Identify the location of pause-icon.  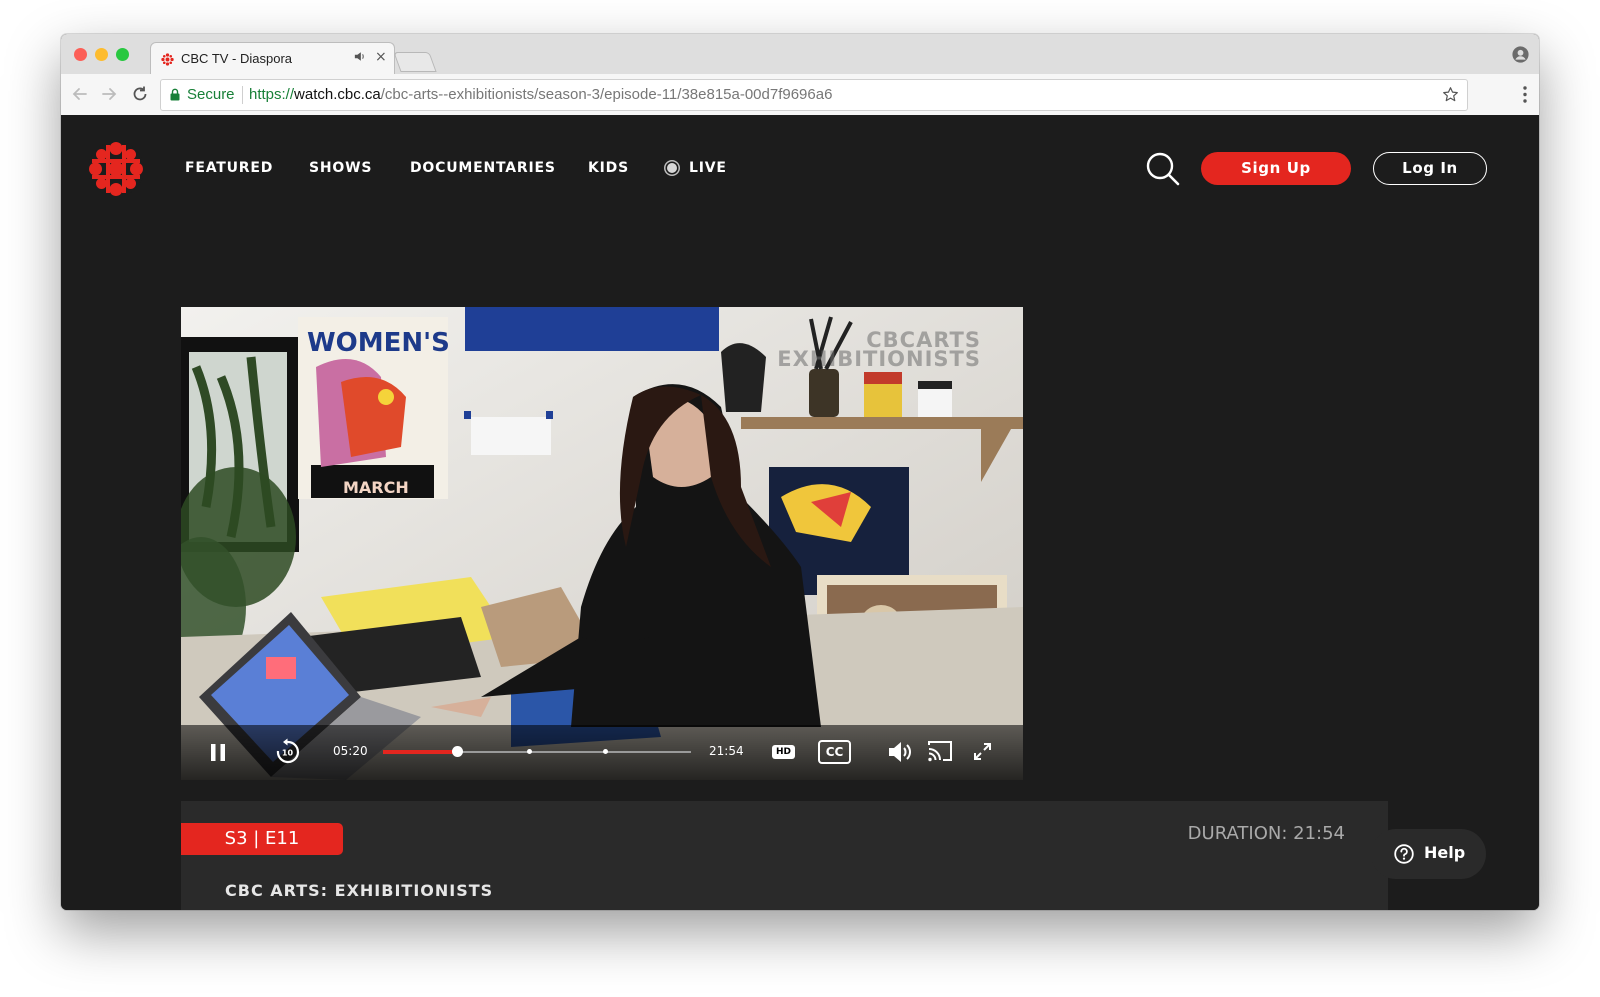
(218, 752).